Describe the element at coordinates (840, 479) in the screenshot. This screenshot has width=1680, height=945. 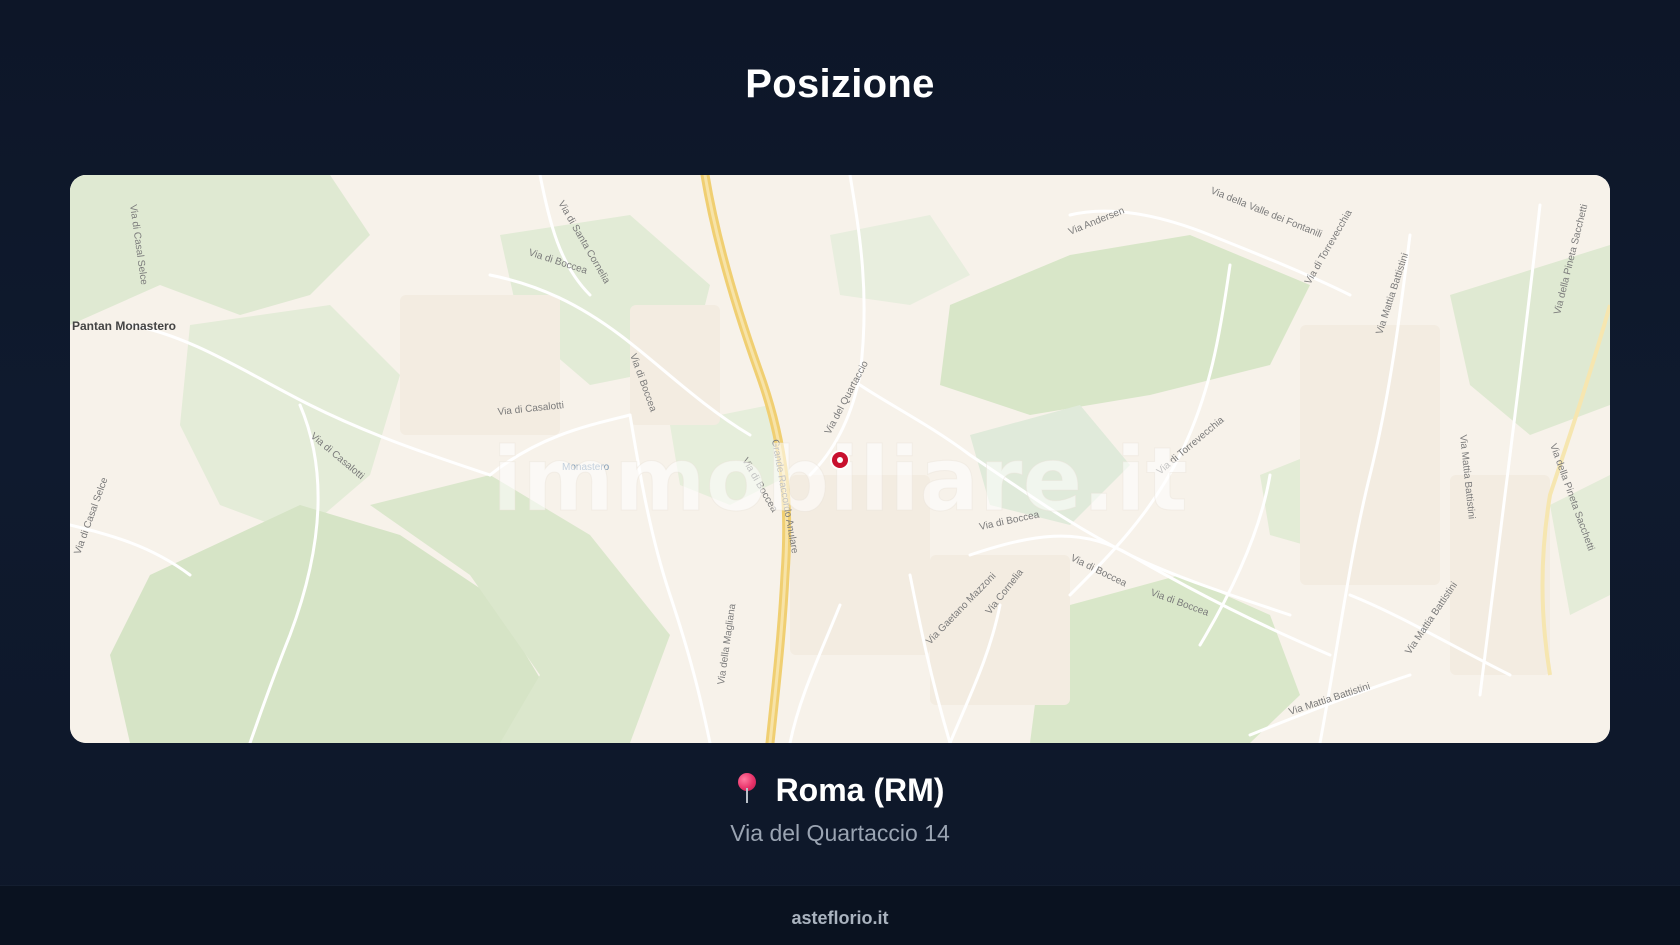
I see `map-watermark: immobiliare.it` at that location.